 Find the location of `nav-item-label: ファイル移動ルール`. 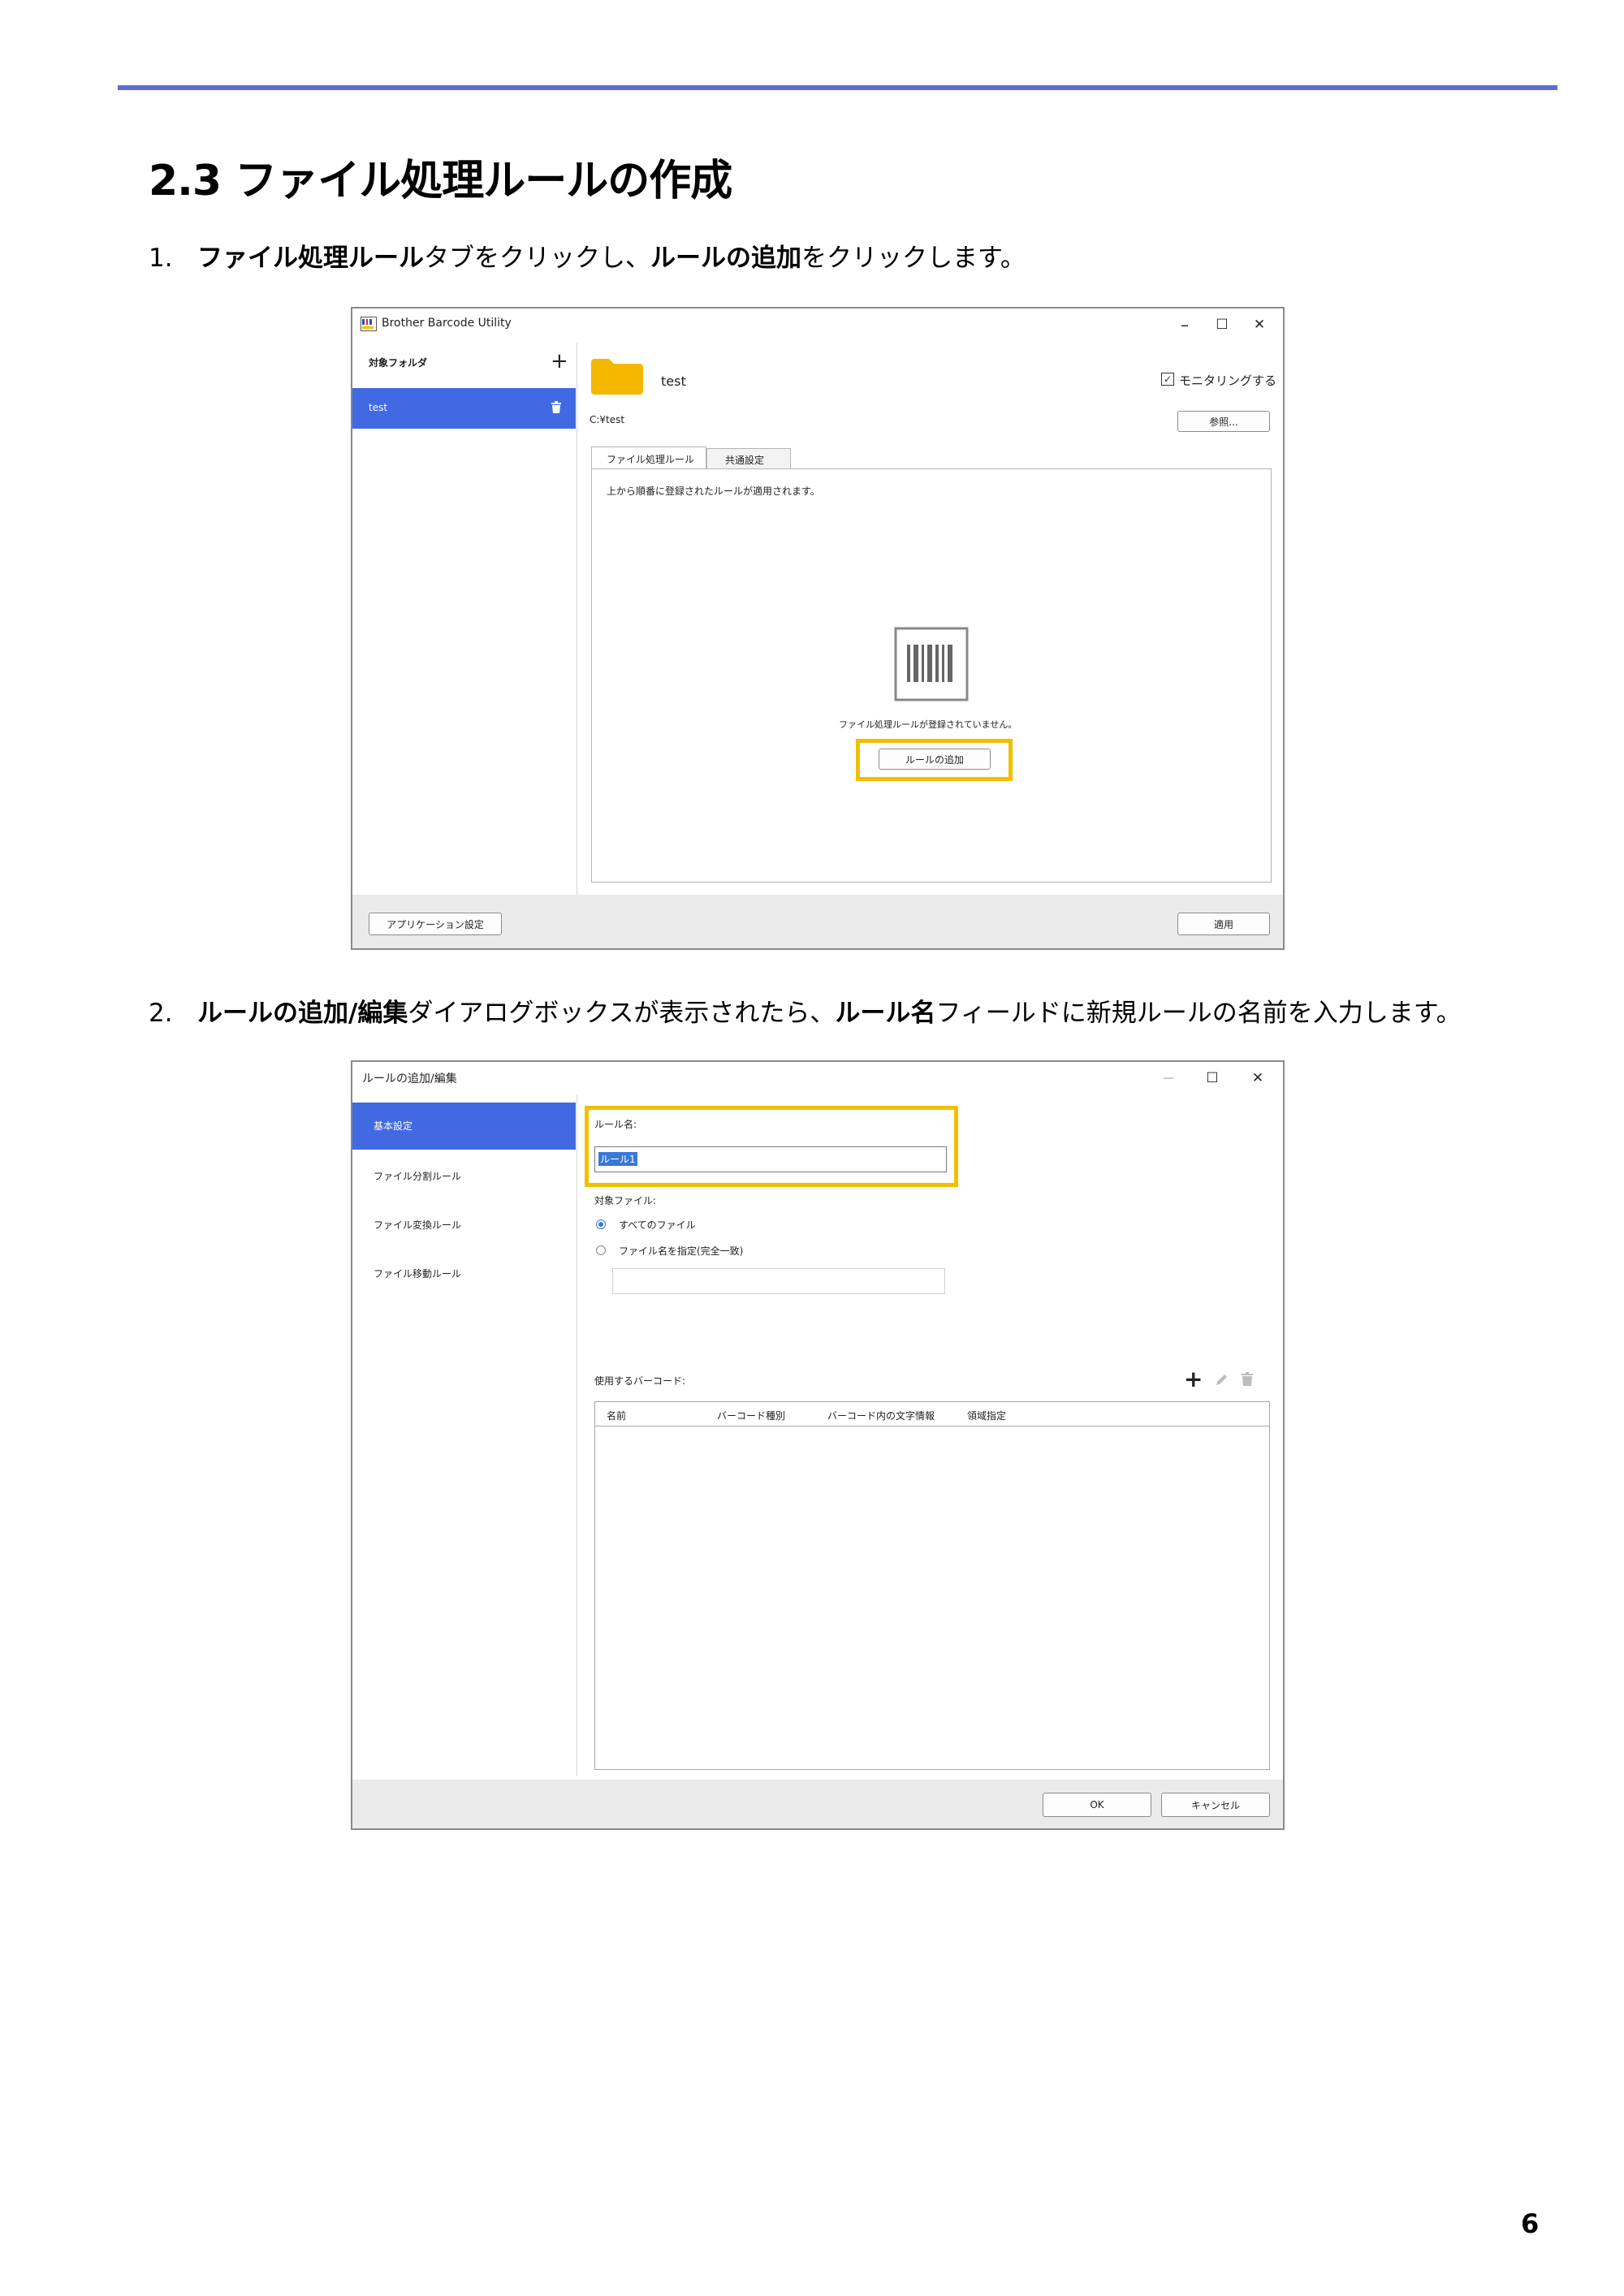

nav-item-label: ファイル移動ルール is located at coordinates (418, 1274).